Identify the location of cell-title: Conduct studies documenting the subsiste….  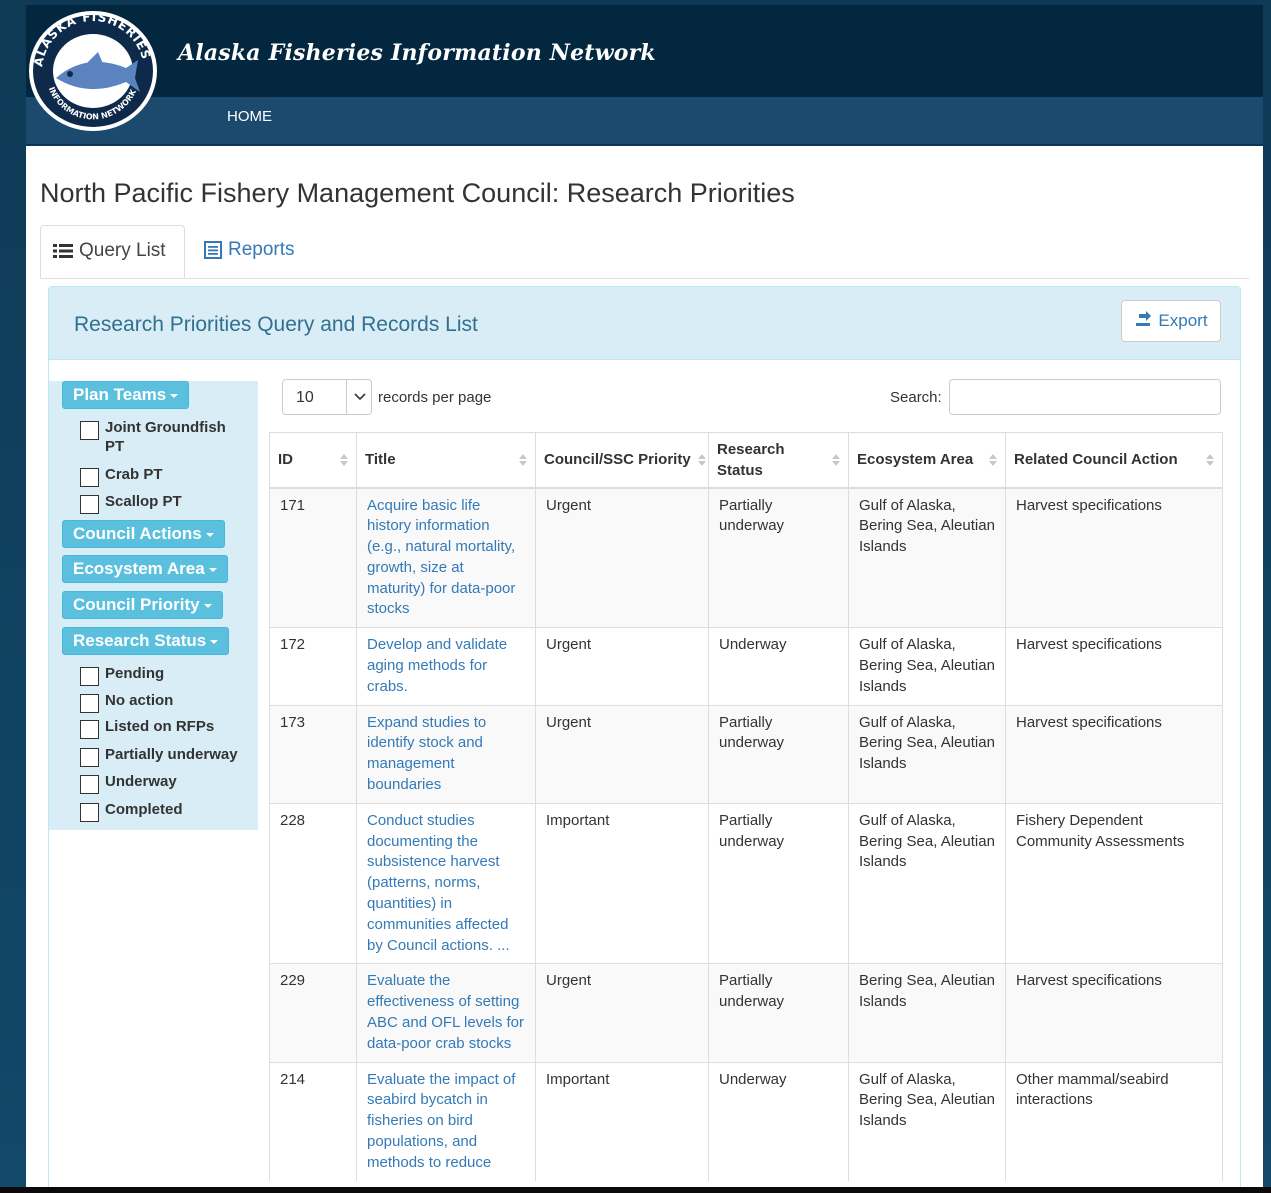
(446, 883).